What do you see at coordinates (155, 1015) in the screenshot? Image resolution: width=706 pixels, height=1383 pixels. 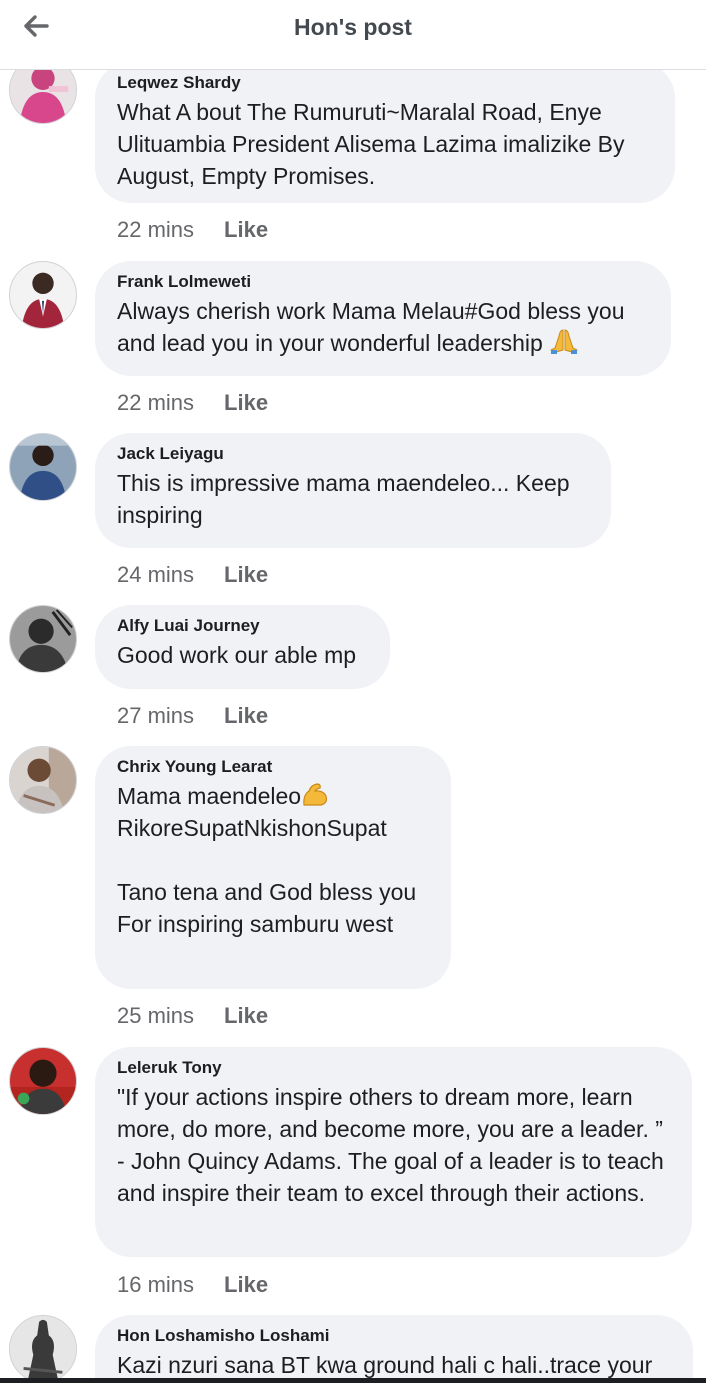 I see `comment-time: 25 mins` at bounding box center [155, 1015].